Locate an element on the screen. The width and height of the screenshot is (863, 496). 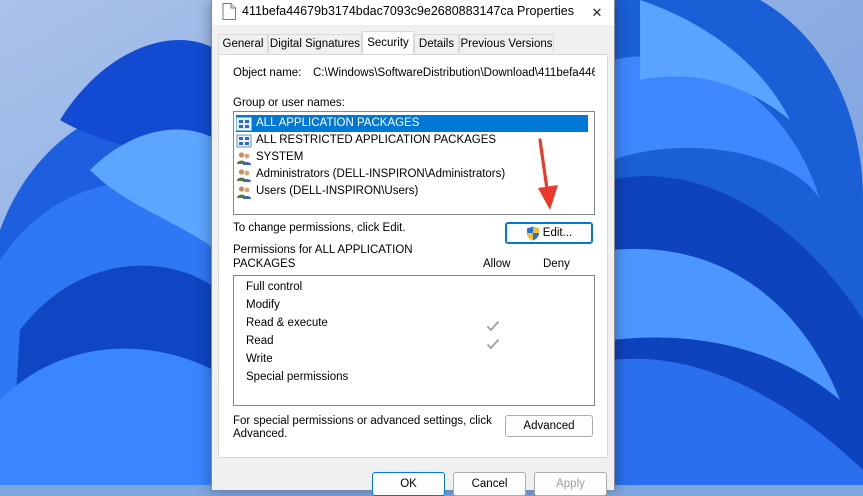
apply-button: Apply is located at coordinates (570, 484).